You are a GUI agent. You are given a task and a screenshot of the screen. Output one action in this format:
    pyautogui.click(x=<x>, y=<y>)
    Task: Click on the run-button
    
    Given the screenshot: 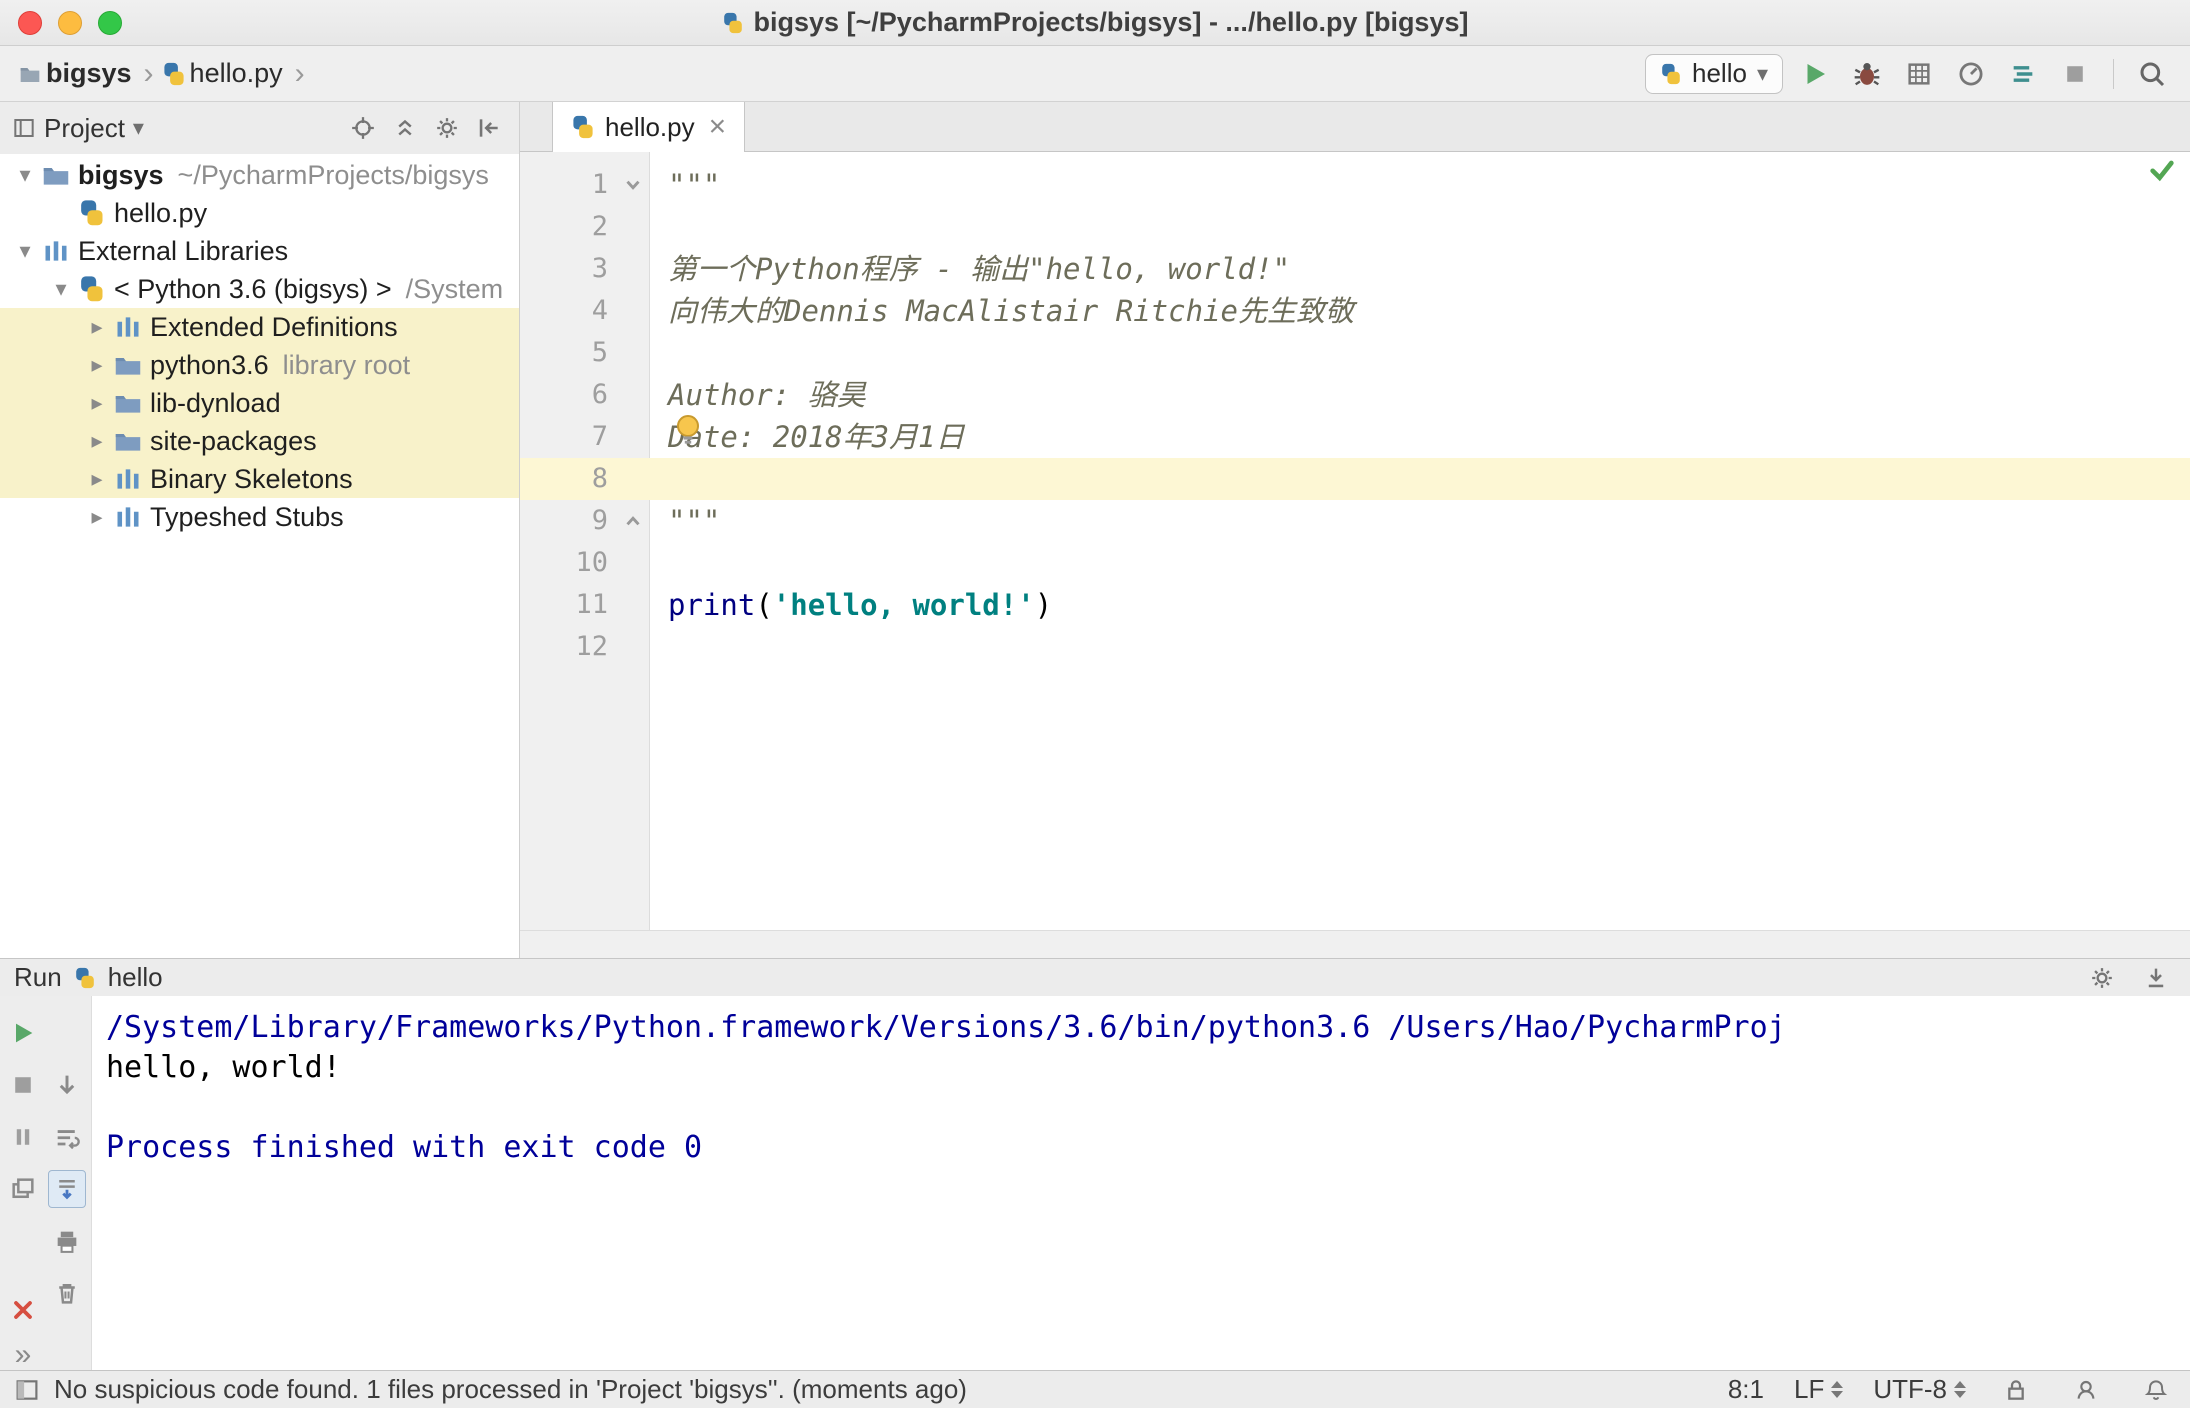 What is the action you would take?
    pyautogui.click(x=1815, y=74)
    